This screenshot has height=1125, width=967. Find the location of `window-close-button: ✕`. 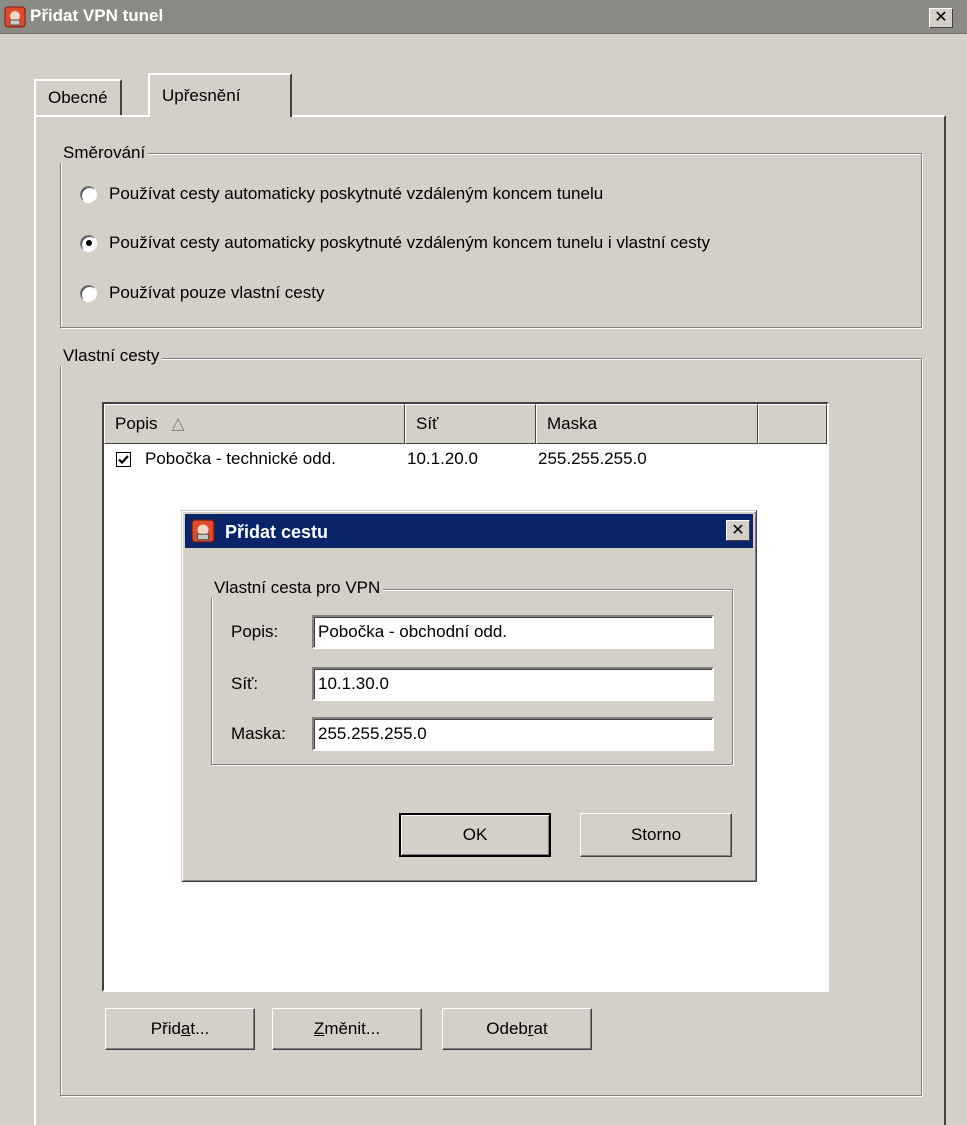

window-close-button: ✕ is located at coordinates (941, 18).